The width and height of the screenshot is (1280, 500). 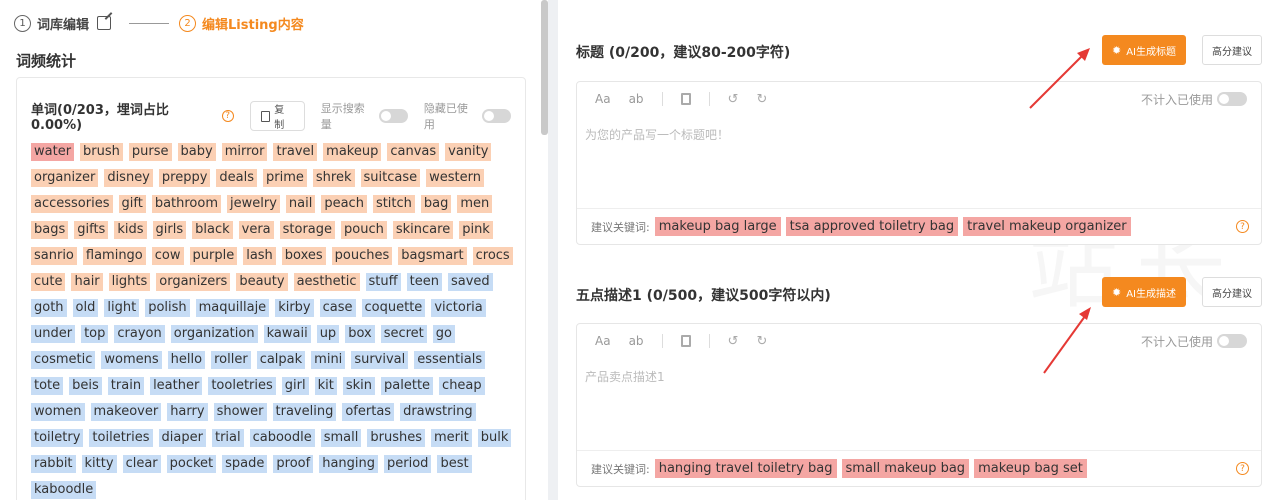 What do you see at coordinates (462, 386) in the screenshot?
I see `word-tag: cheap` at bounding box center [462, 386].